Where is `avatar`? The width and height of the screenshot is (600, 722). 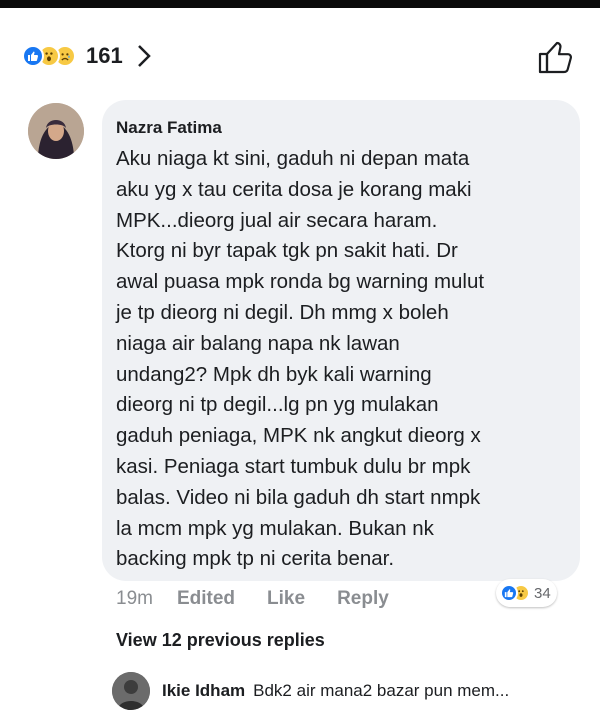
avatar is located at coordinates (56, 131).